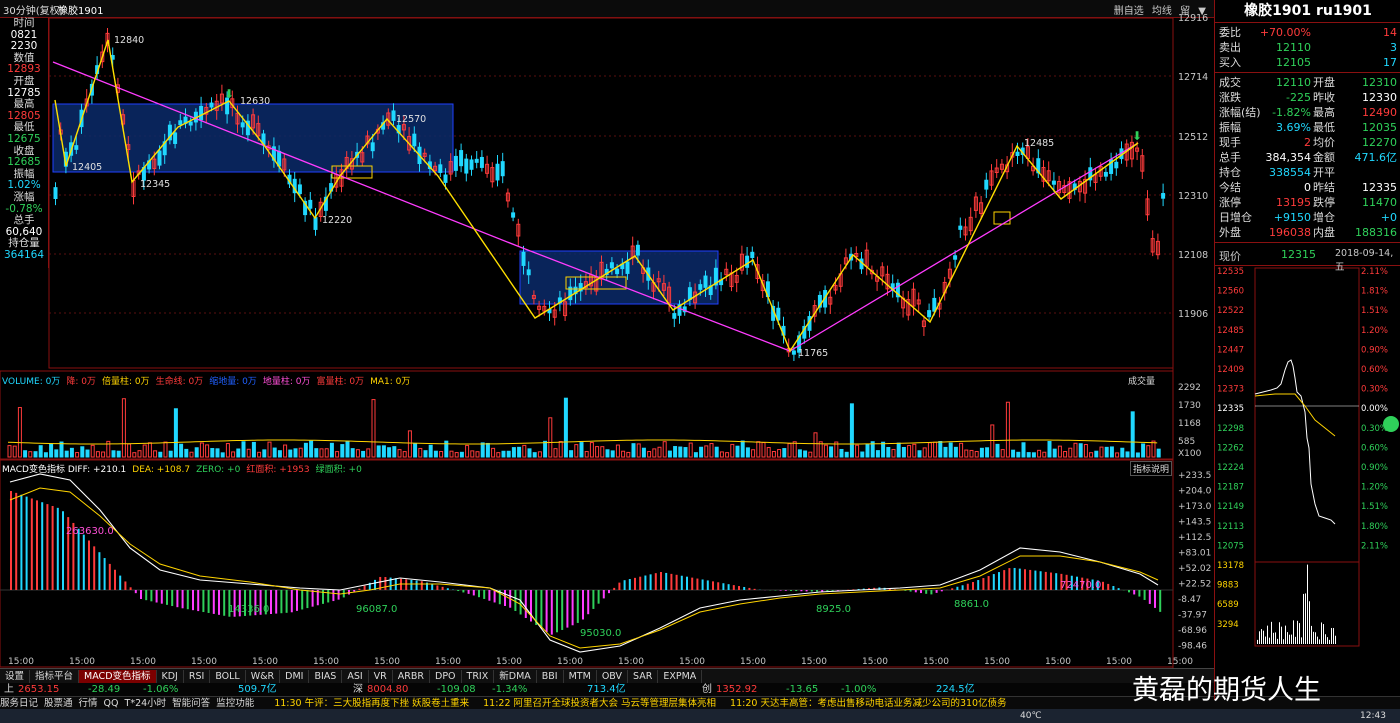 The width and height of the screenshot is (1400, 723). Describe the element at coordinates (1324, 217) in the screenshot. I see `stat-l2: 增仓` at that location.